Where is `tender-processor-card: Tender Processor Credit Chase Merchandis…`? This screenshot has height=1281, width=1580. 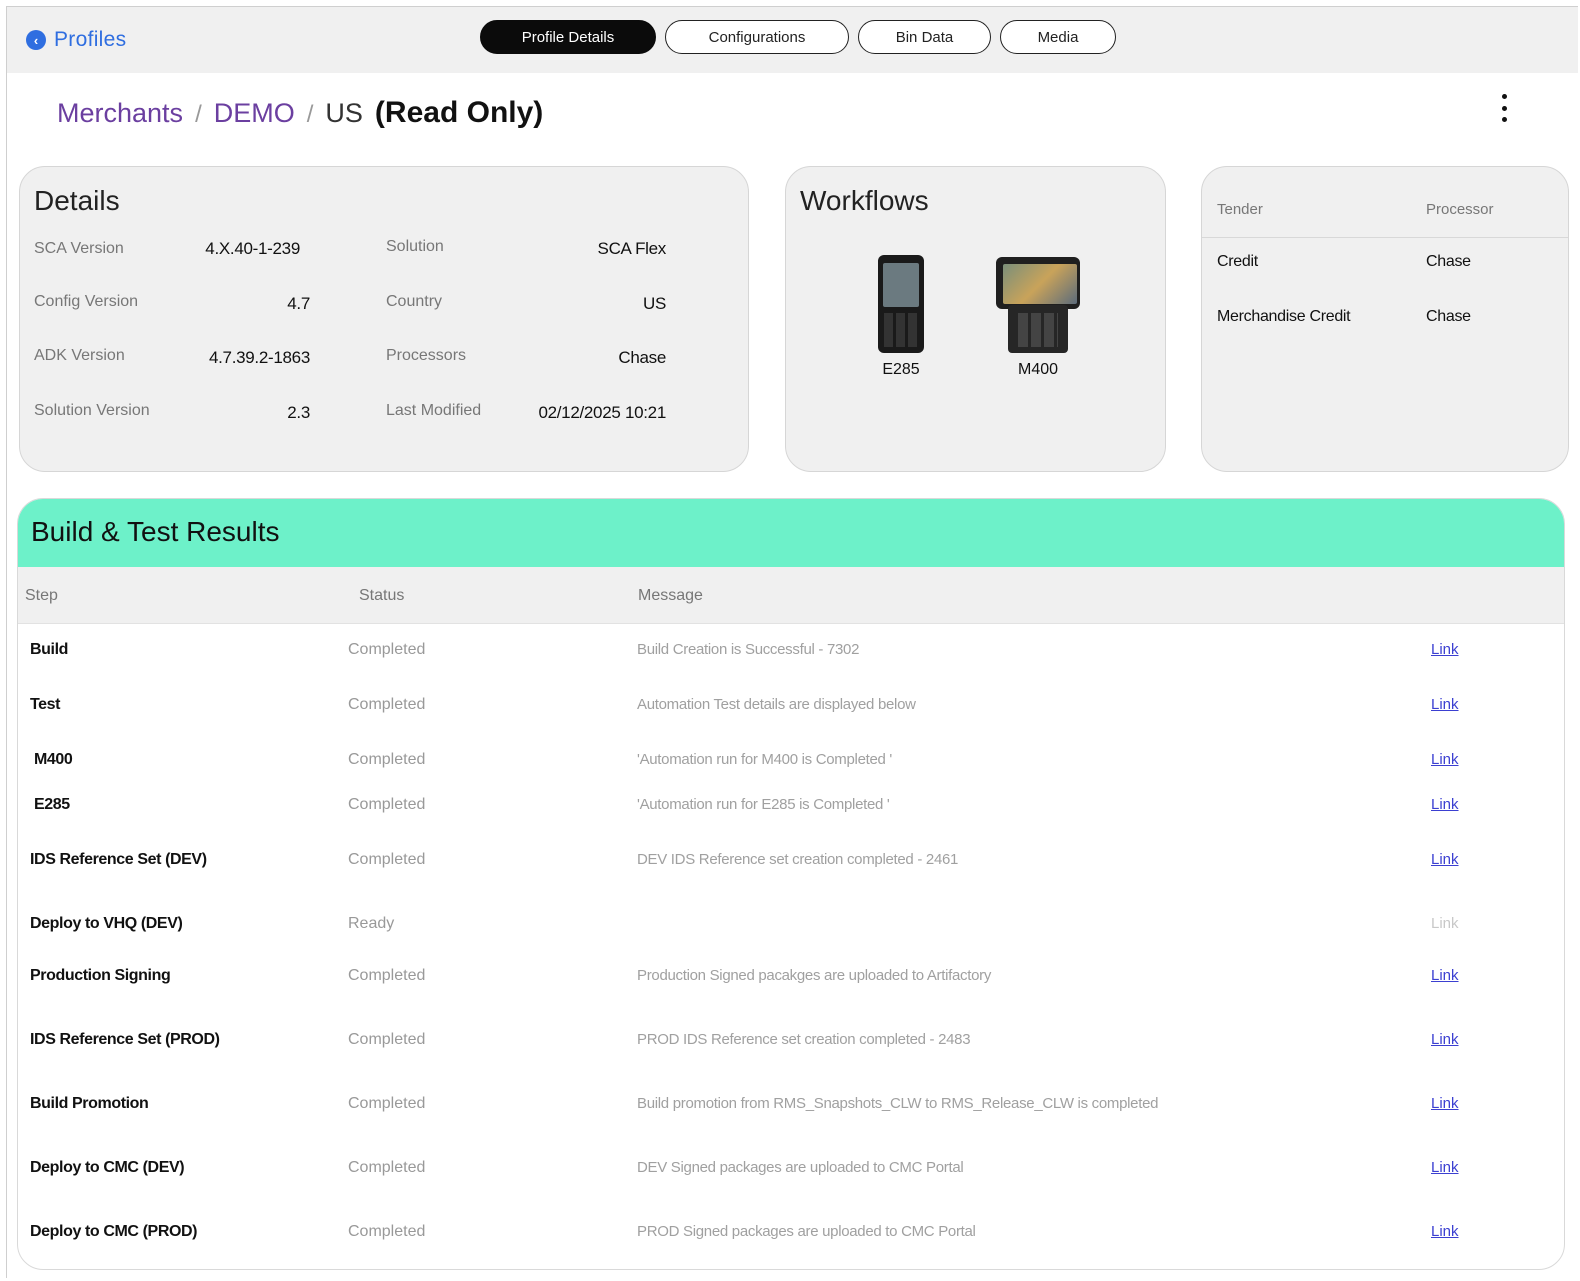 tender-processor-card: Tender Processor Credit Chase Merchandis… is located at coordinates (1385, 319).